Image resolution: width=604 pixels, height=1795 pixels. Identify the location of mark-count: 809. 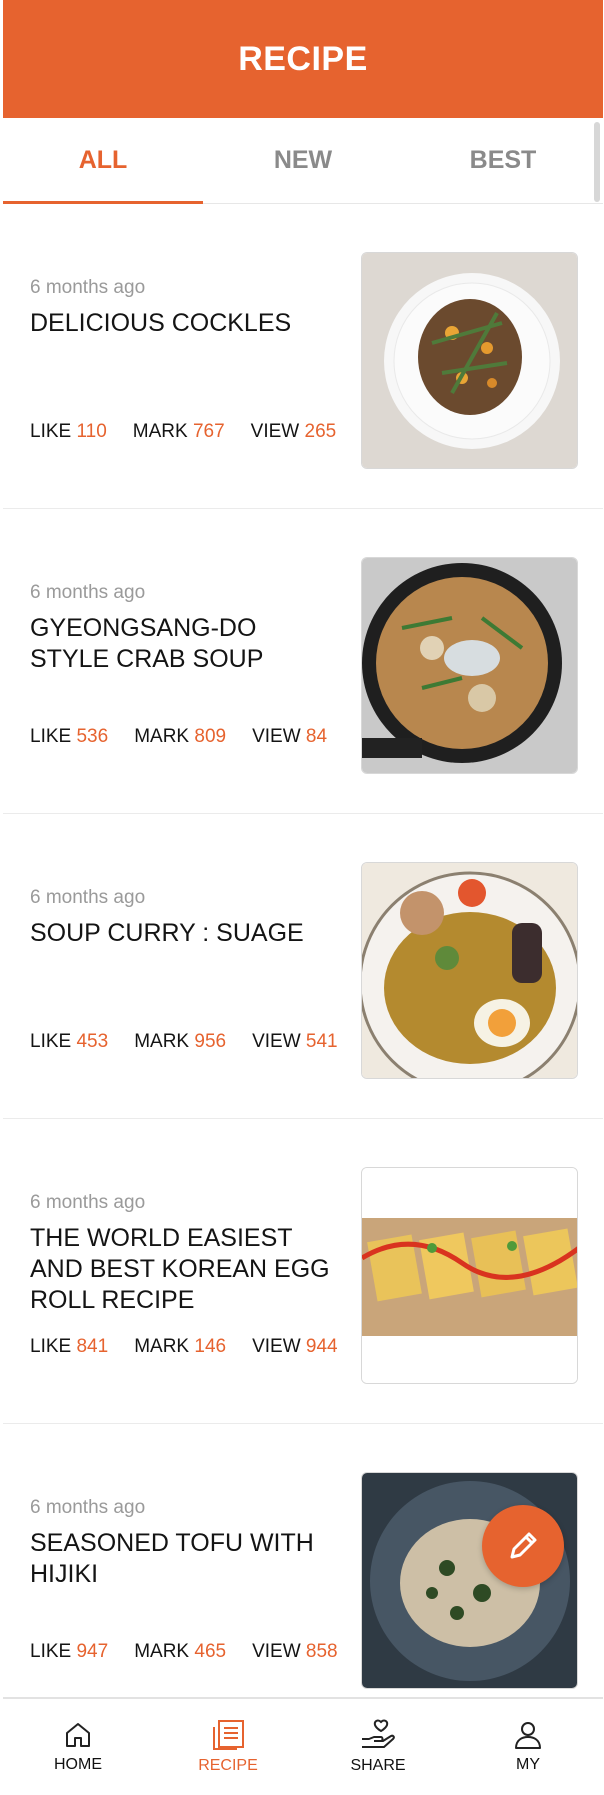
(210, 736).